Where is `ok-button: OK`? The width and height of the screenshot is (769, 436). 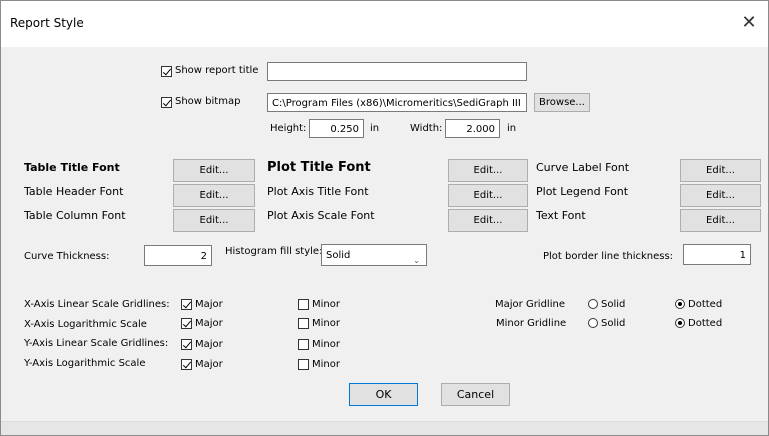 ok-button: OK is located at coordinates (383, 394).